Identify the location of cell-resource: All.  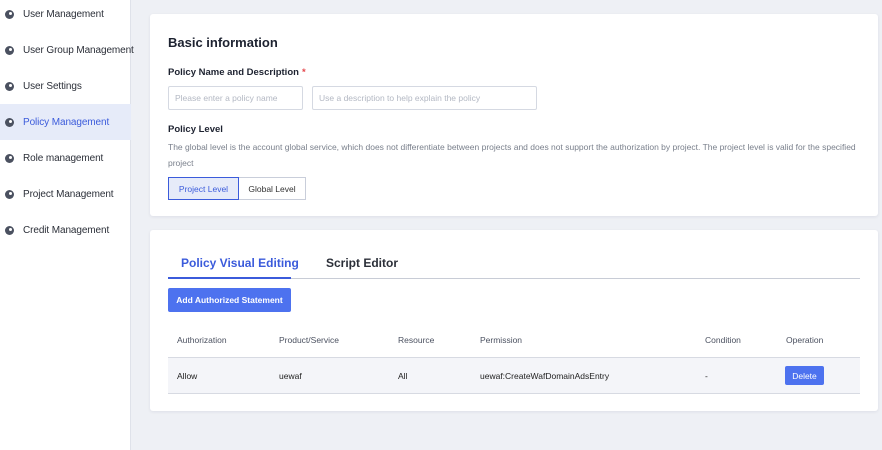
(403, 376).